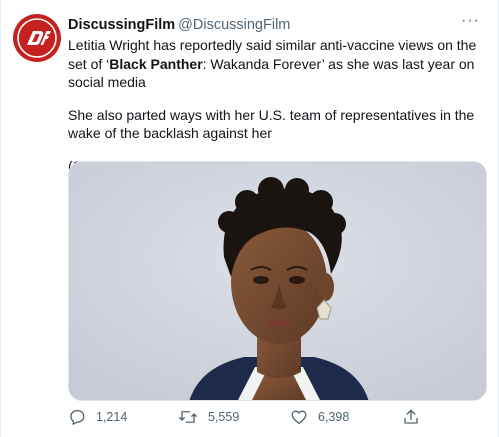  I want to click on like-count: 6,398, so click(334, 417).